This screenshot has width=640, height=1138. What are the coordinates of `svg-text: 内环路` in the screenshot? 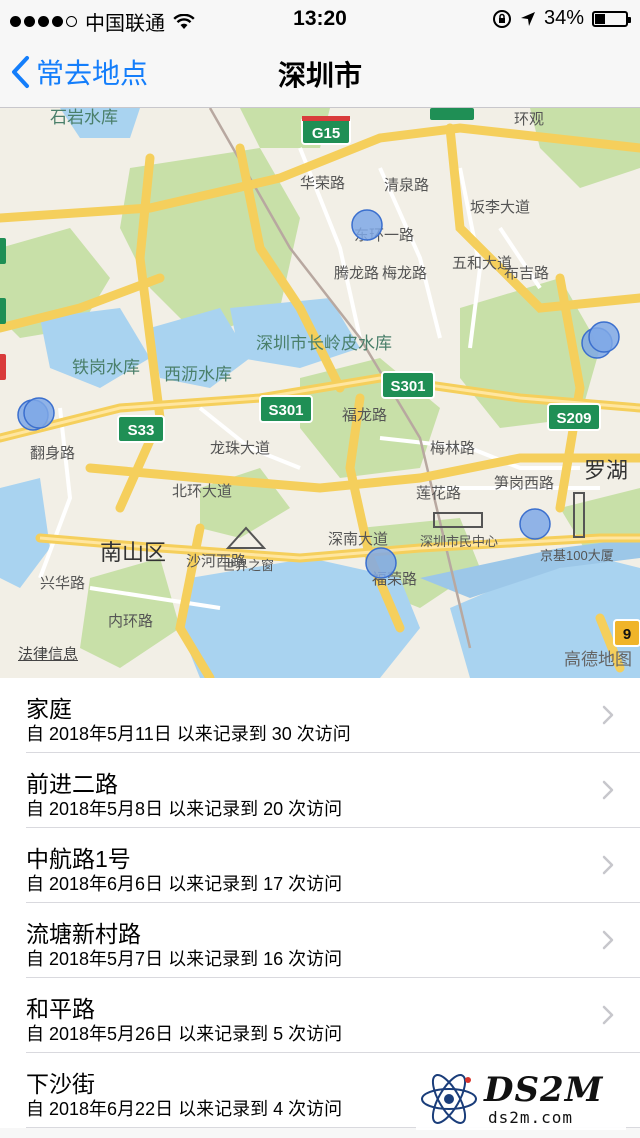 It's located at (130, 621).